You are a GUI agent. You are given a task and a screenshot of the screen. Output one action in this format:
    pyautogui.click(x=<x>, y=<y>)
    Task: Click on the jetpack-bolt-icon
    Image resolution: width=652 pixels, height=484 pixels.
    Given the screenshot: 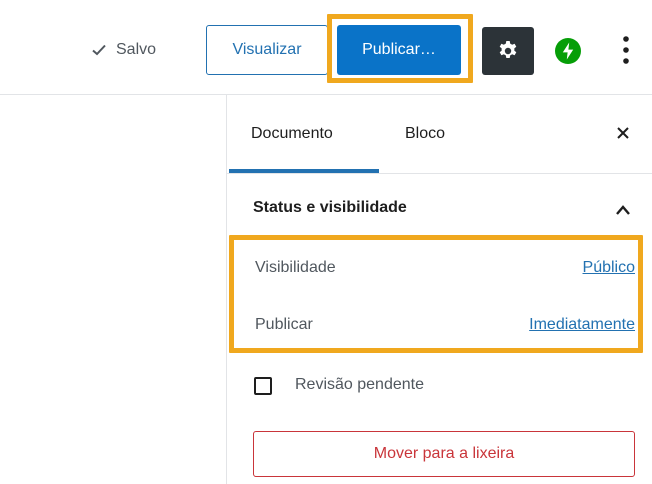 What is the action you would take?
    pyautogui.click(x=568, y=51)
    